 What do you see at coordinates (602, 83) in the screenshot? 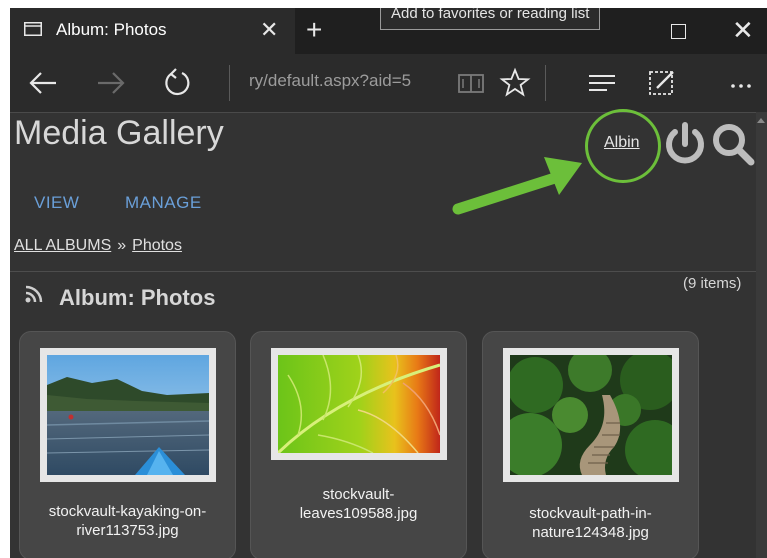
I see `hub-menu-icon` at bounding box center [602, 83].